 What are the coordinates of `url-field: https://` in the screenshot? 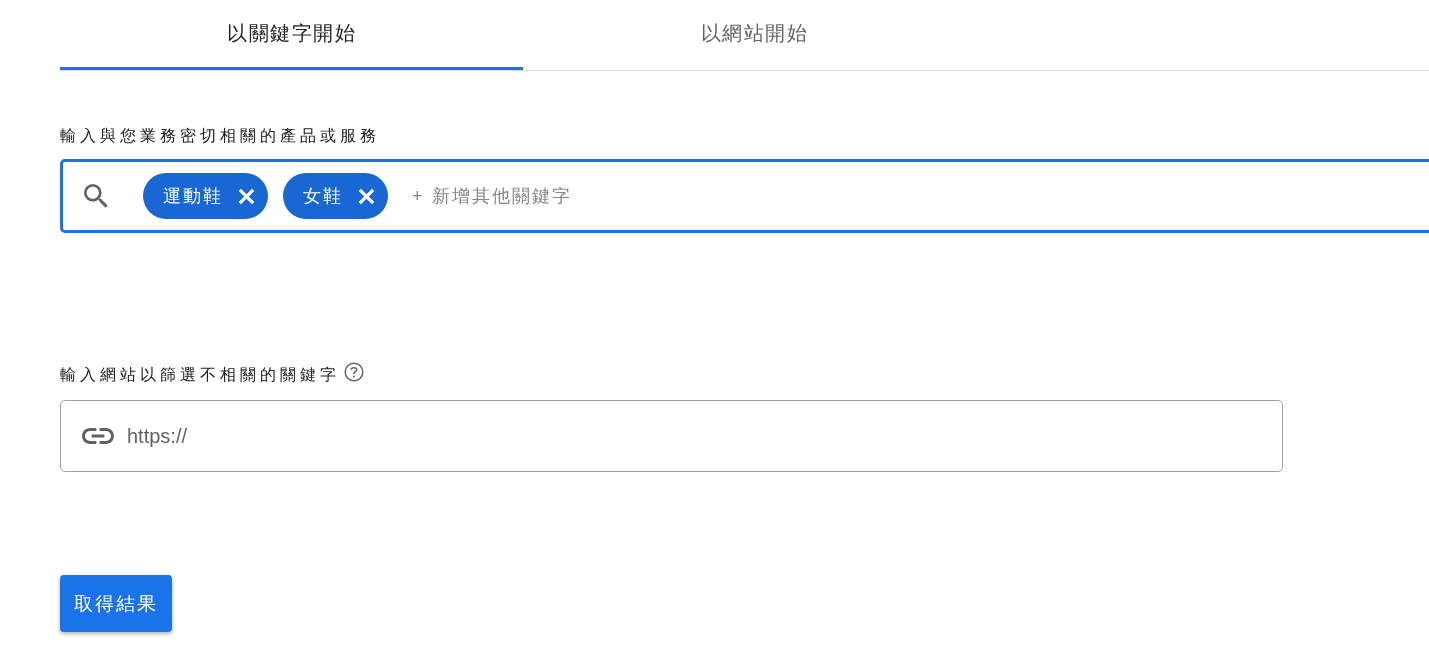 It's located at (671, 436).